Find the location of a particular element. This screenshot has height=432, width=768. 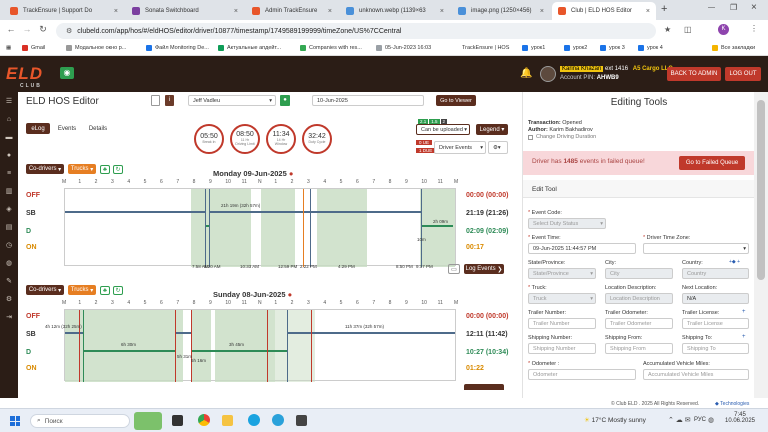

bookmark-item: урок1 is located at coordinates (533, 48).